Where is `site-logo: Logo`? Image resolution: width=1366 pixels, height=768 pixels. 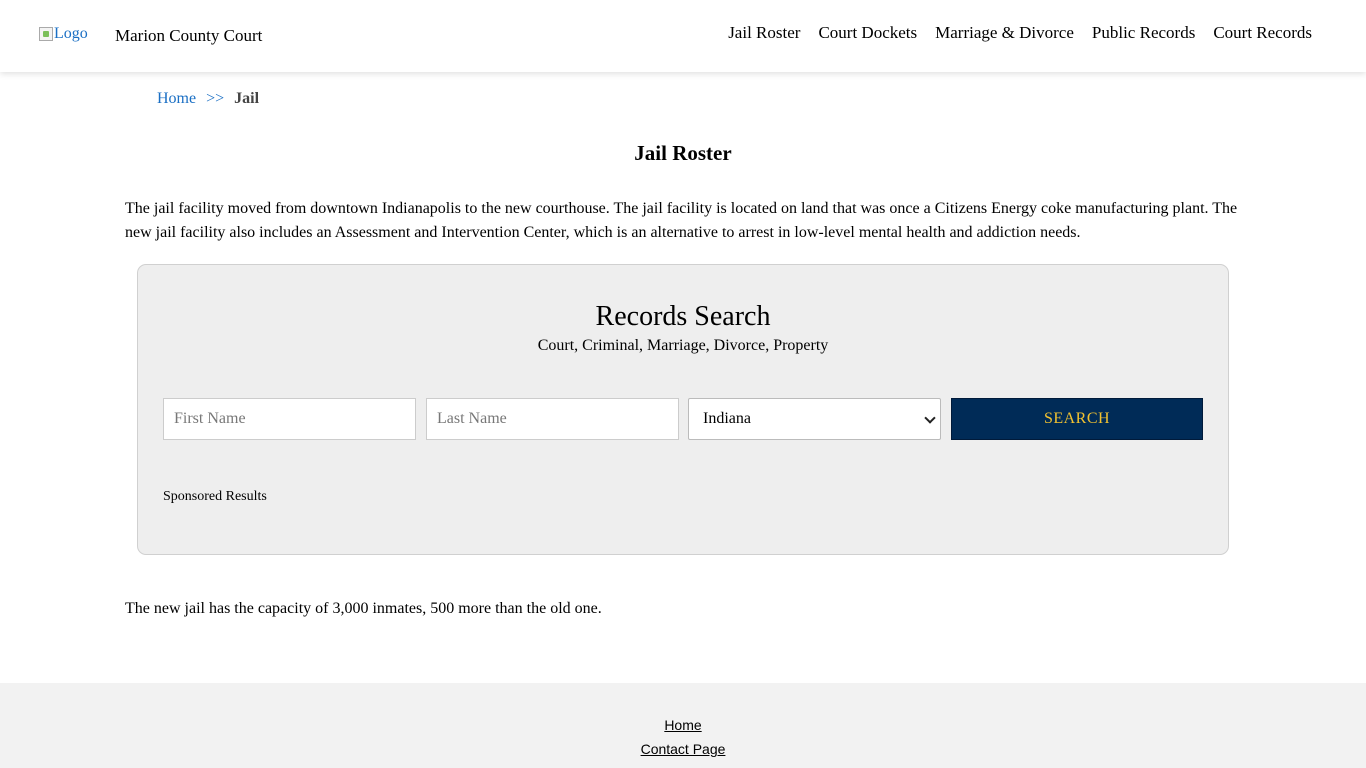
site-logo: Logo is located at coordinates (63, 34).